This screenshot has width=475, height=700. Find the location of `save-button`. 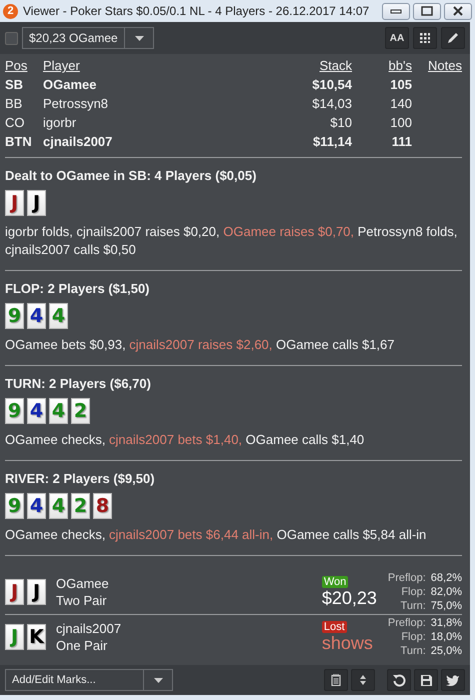

save-button is located at coordinates (426, 680).